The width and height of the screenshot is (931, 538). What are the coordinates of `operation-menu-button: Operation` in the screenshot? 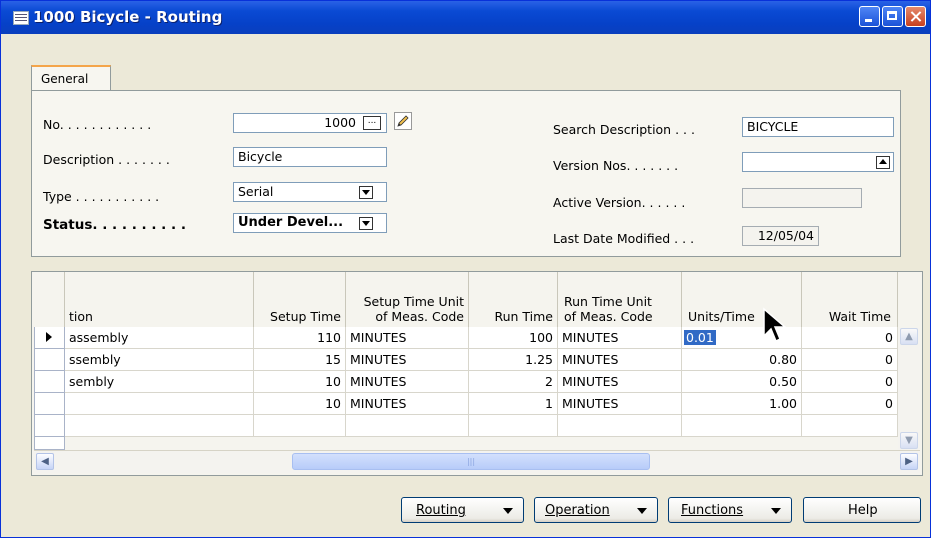 It's located at (596, 510).